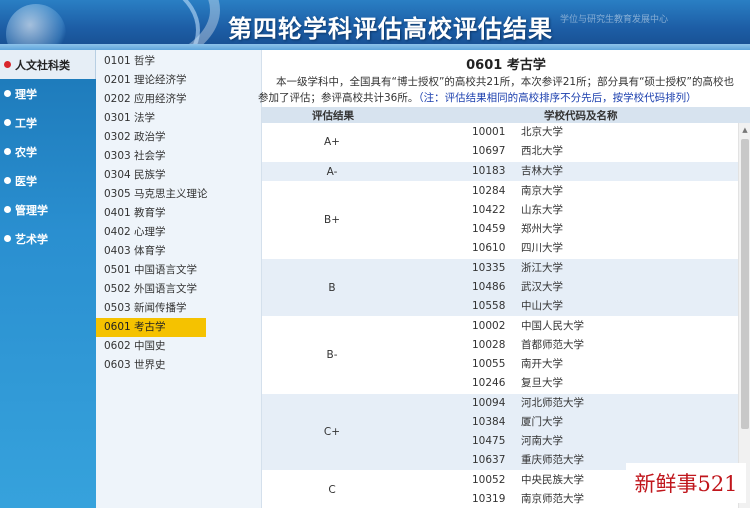 The width and height of the screenshot is (750, 508). Describe the element at coordinates (552, 480) in the screenshot. I see `school-name: 中央民族大学` at that location.